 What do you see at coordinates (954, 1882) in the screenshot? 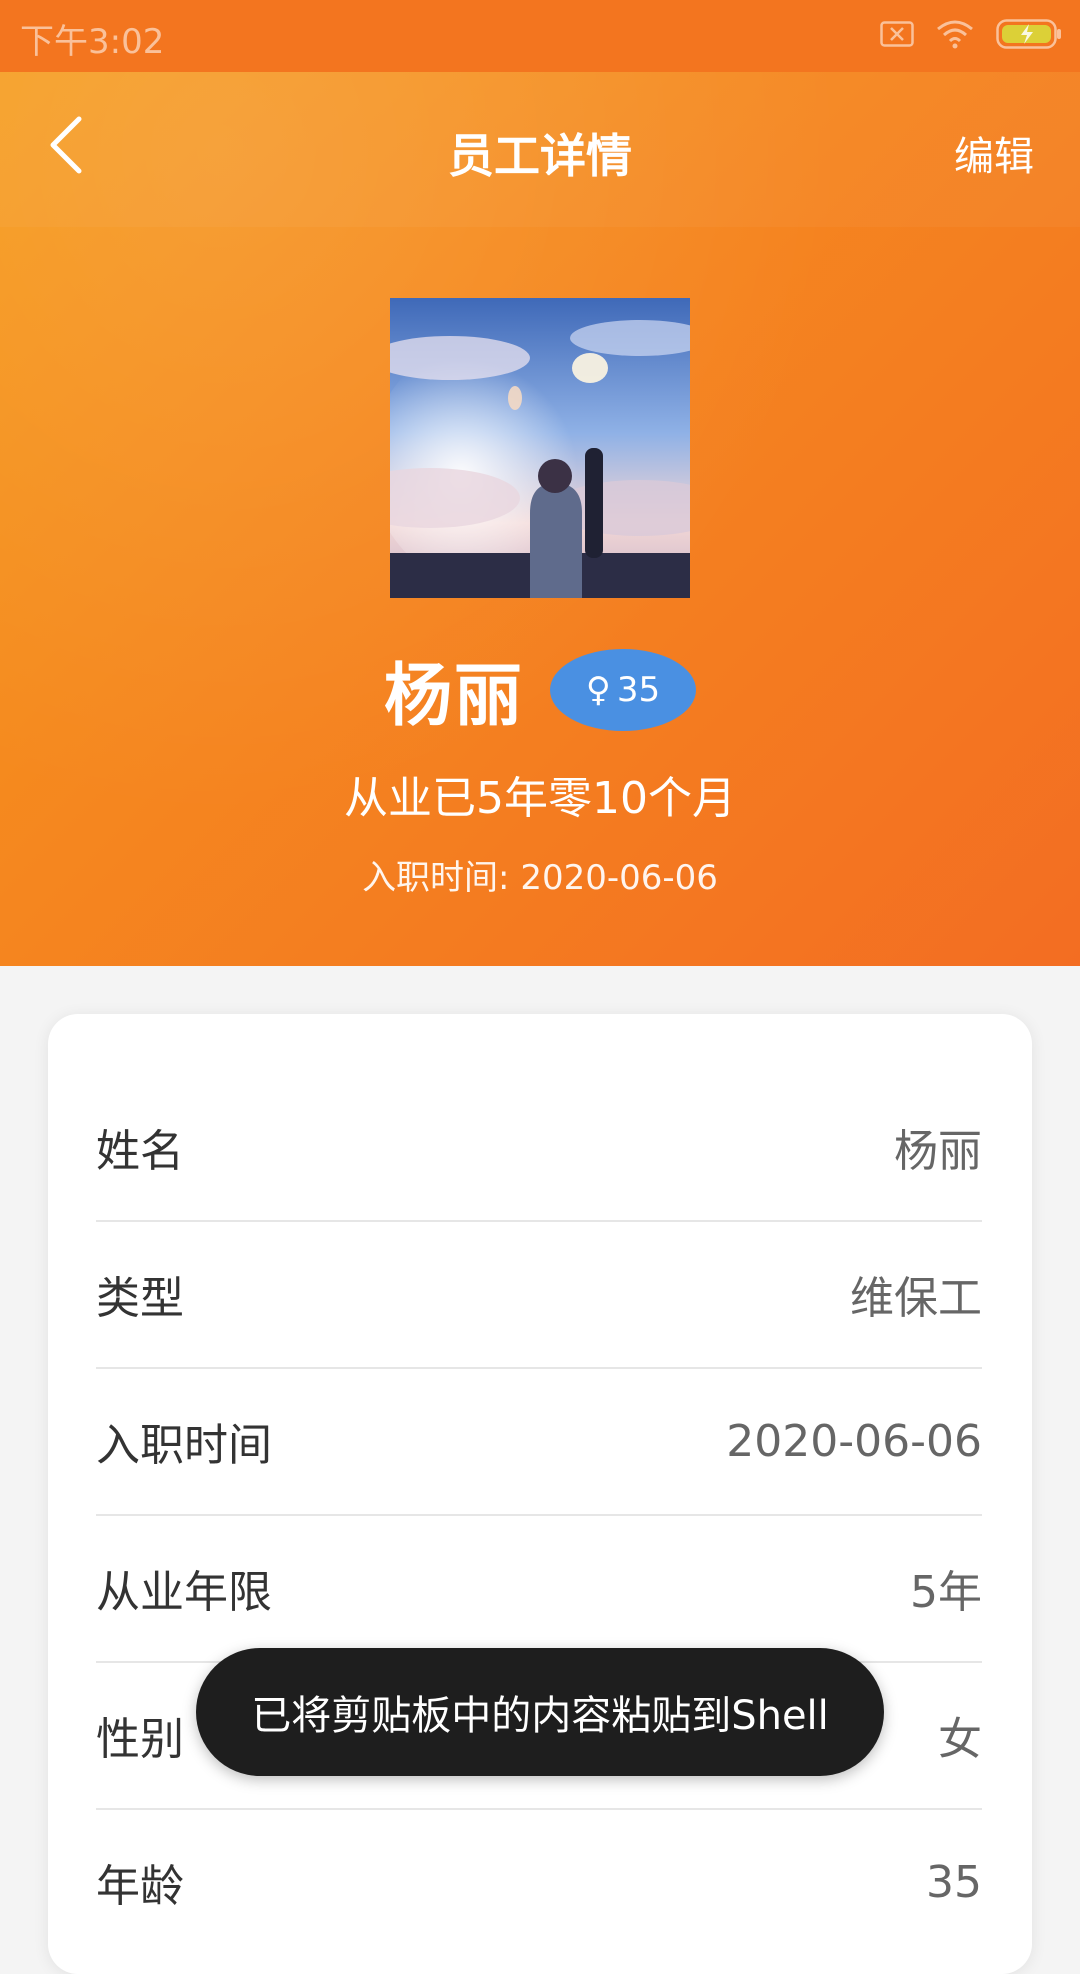
I see `detail-value: 35` at bounding box center [954, 1882].